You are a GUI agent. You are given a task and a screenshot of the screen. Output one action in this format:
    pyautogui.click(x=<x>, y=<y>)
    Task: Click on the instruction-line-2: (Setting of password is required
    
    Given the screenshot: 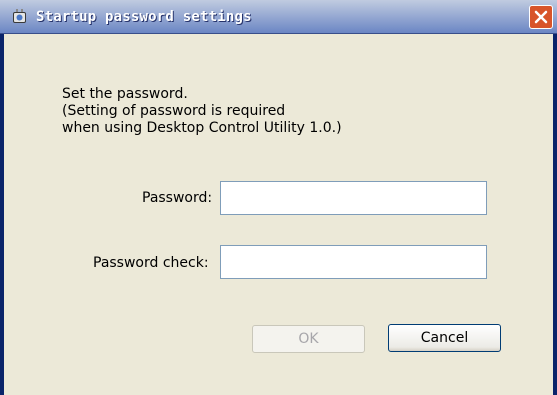 What is the action you would take?
    pyautogui.click(x=174, y=111)
    